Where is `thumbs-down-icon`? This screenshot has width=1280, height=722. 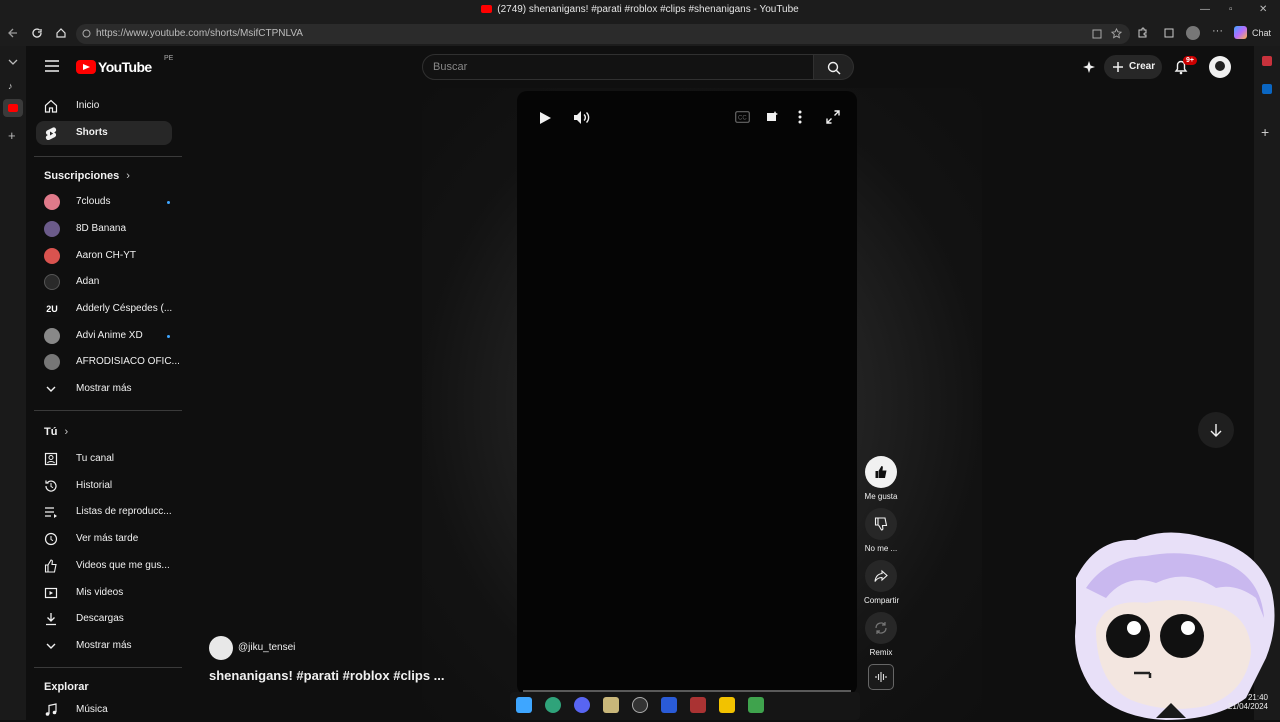
thumbs-down-icon is located at coordinates (881, 524).